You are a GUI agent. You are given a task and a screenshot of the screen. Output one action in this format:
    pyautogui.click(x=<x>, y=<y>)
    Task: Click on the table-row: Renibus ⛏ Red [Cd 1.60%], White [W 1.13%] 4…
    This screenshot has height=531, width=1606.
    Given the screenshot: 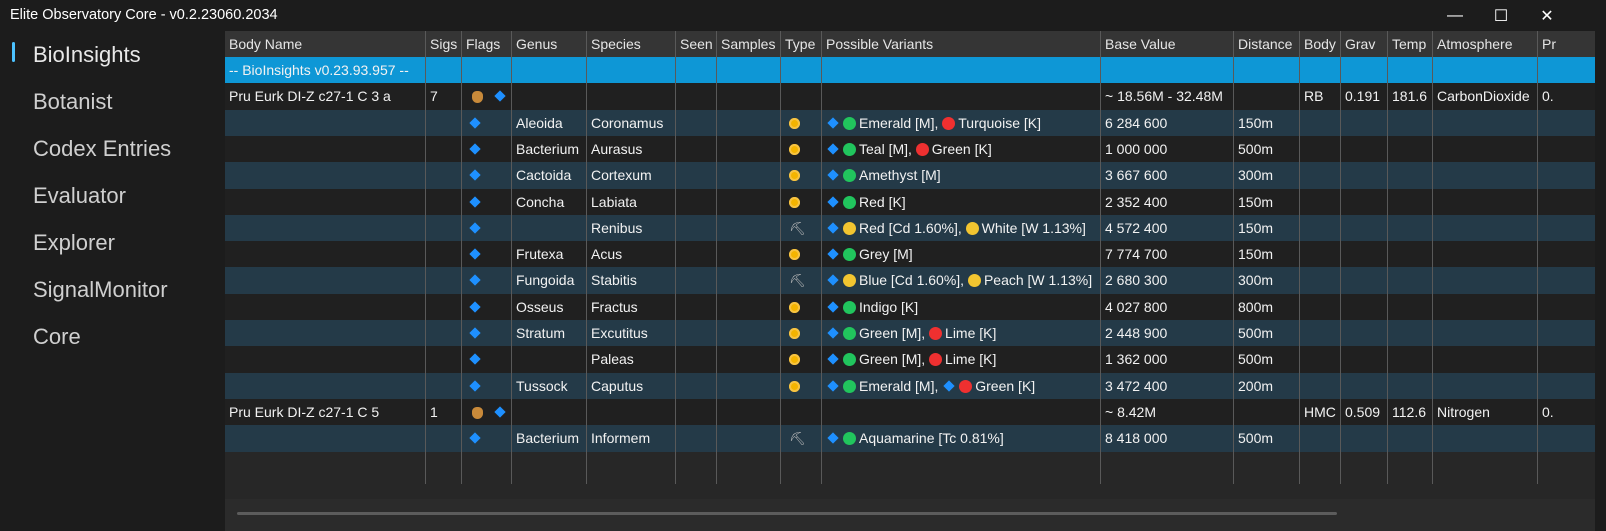 What is the action you would take?
    pyautogui.click(x=910, y=228)
    